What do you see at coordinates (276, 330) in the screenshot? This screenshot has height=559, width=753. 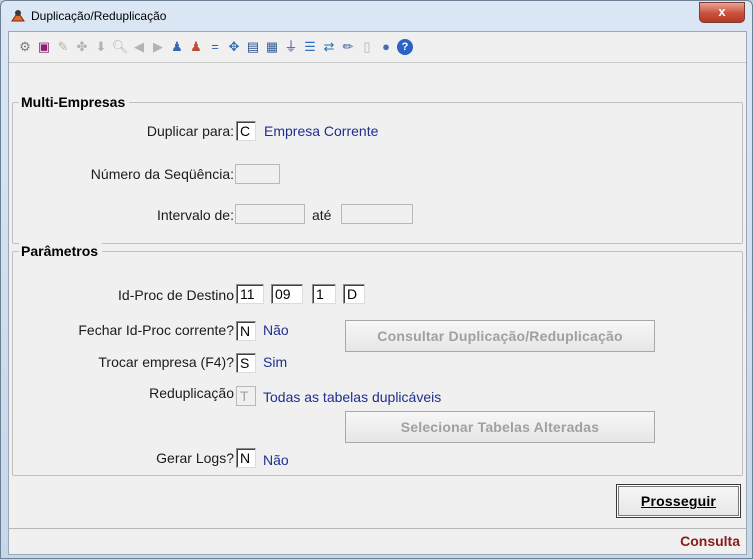 I see `fechar-desc: Não` at bounding box center [276, 330].